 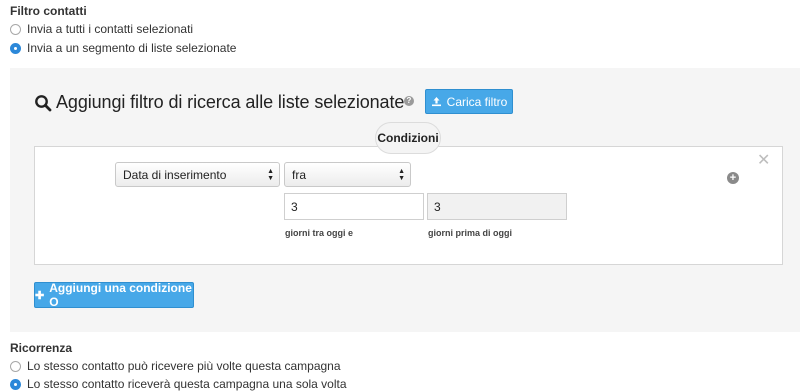 What do you see at coordinates (175, 174) in the screenshot?
I see `condition-field-value: Data di inserimento` at bounding box center [175, 174].